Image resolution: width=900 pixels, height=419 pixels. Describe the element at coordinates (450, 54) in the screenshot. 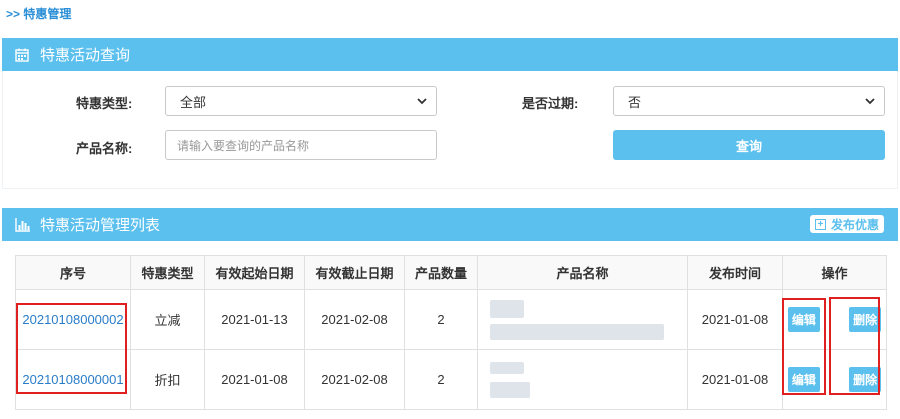

I see `query-panel-header: 特惠活动查询` at that location.